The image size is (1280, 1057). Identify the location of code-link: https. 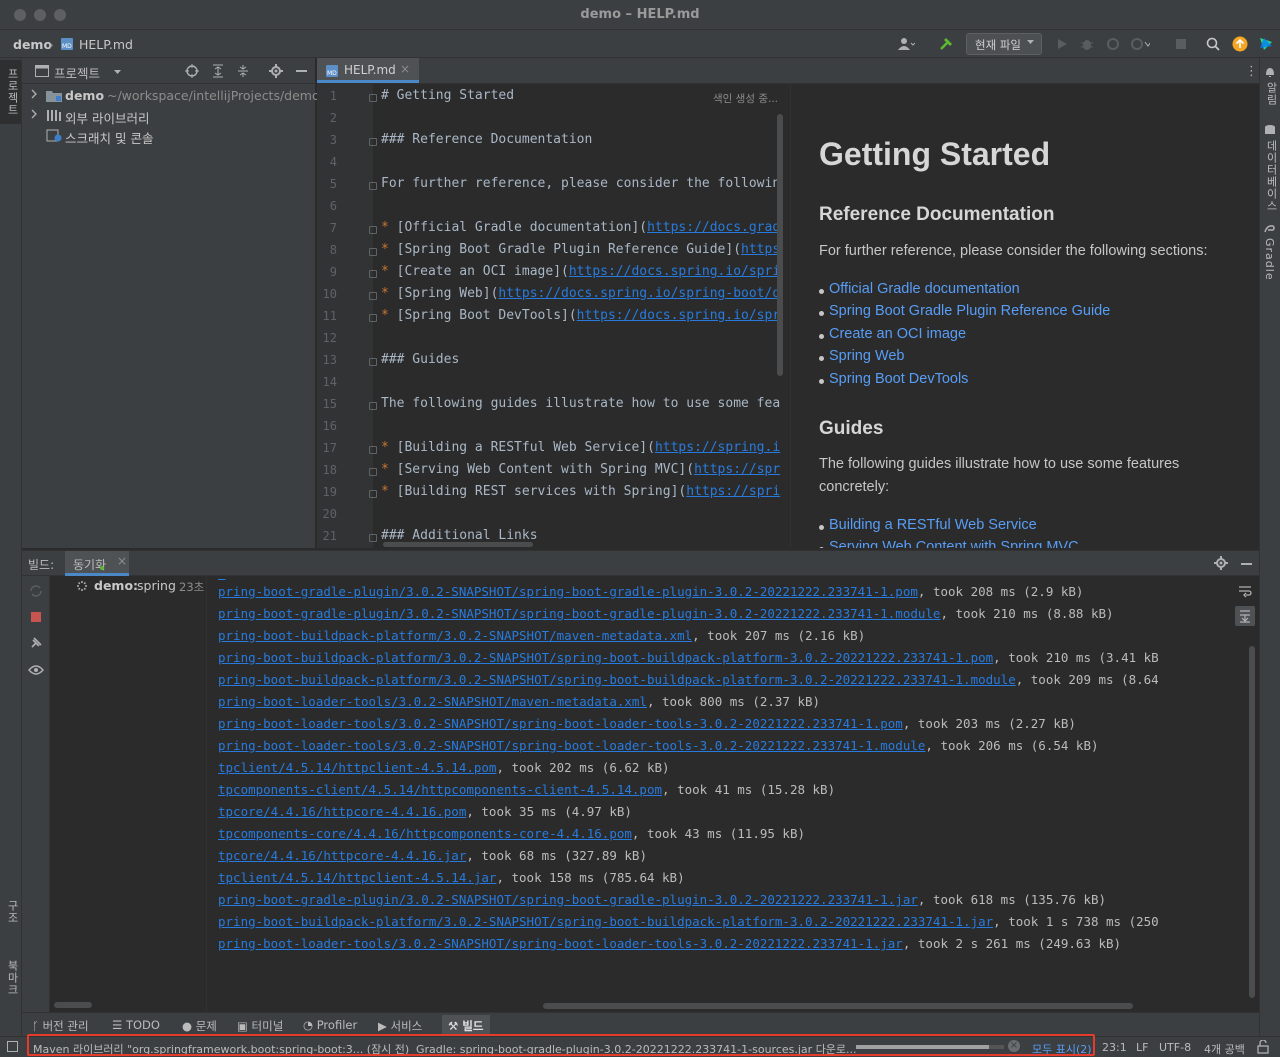
(760, 249).